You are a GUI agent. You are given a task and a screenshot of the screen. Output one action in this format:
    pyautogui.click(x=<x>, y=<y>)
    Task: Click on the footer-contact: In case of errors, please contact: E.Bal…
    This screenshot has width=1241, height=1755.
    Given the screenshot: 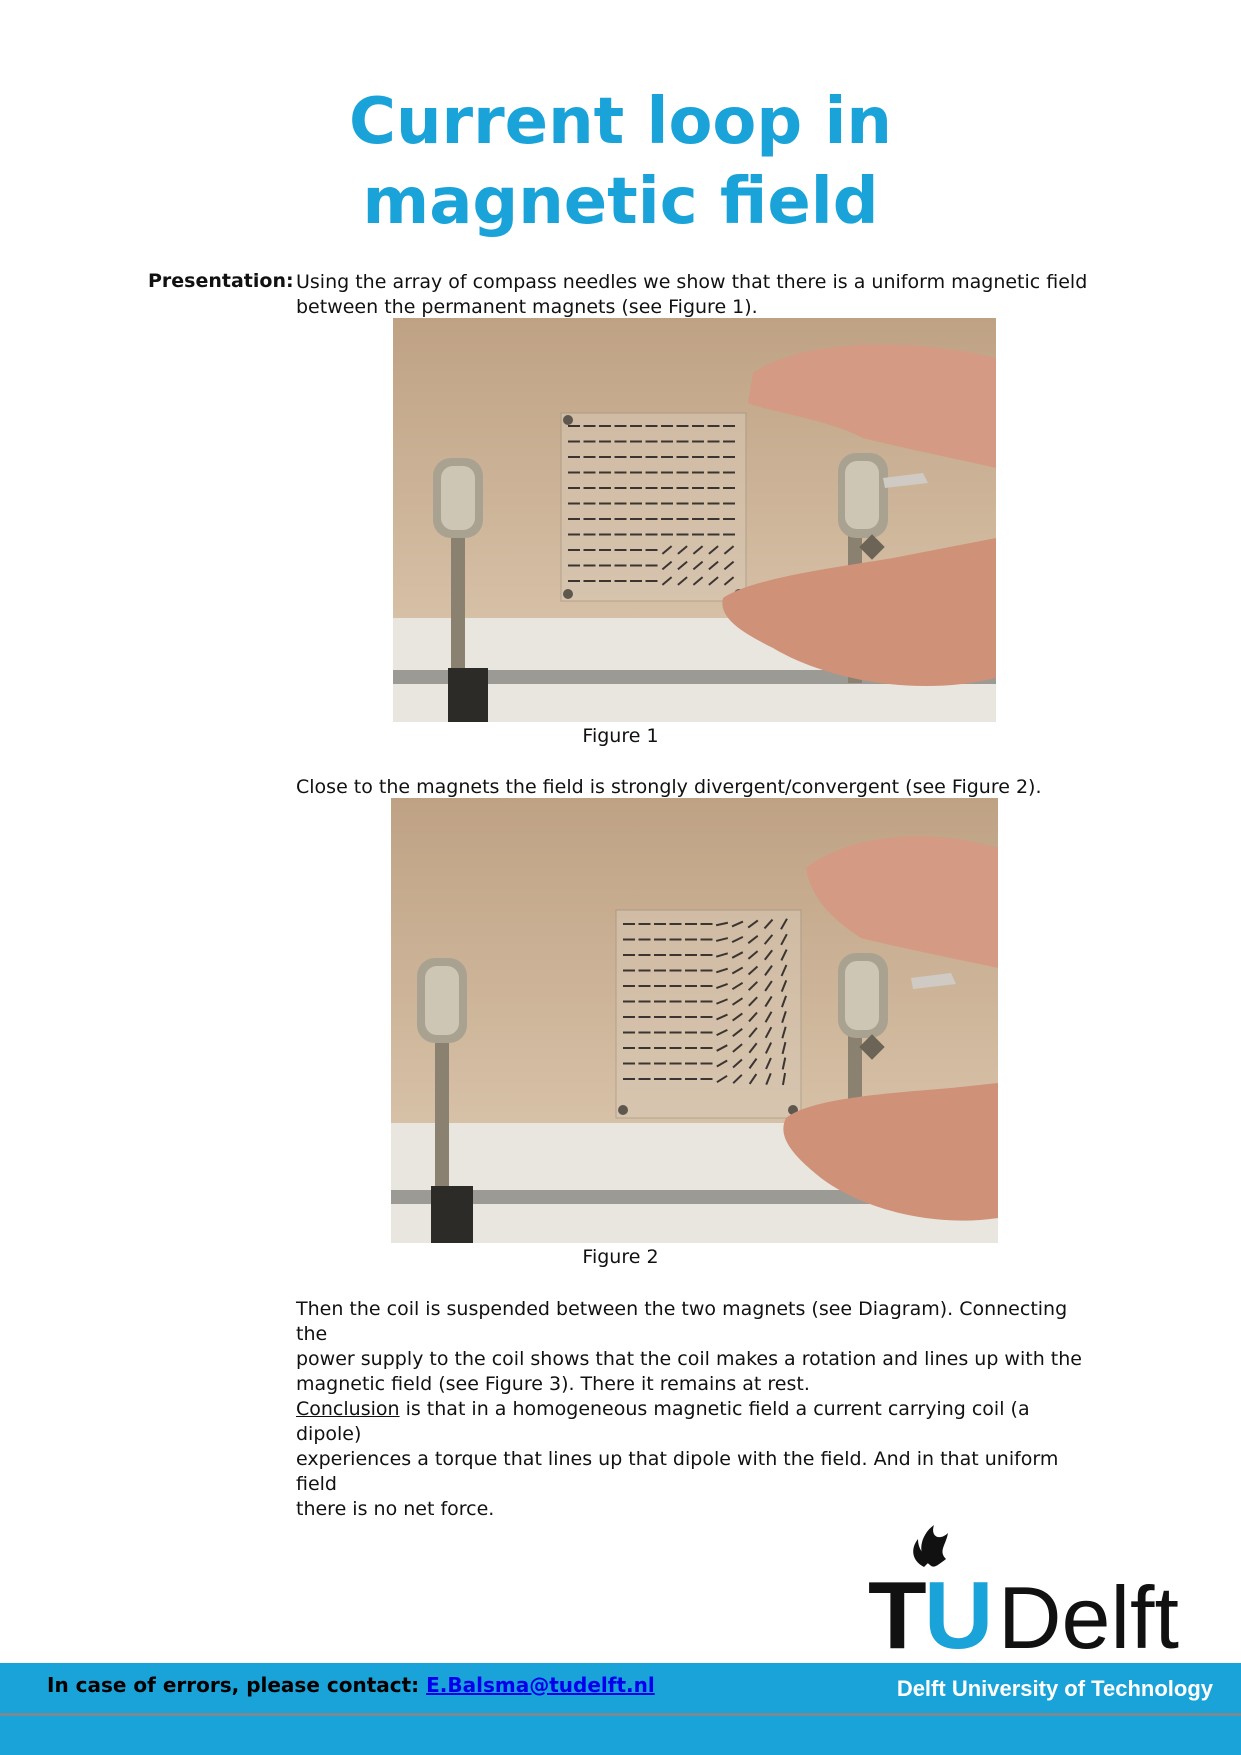 What is the action you would take?
    pyautogui.click(x=351, y=1685)
    